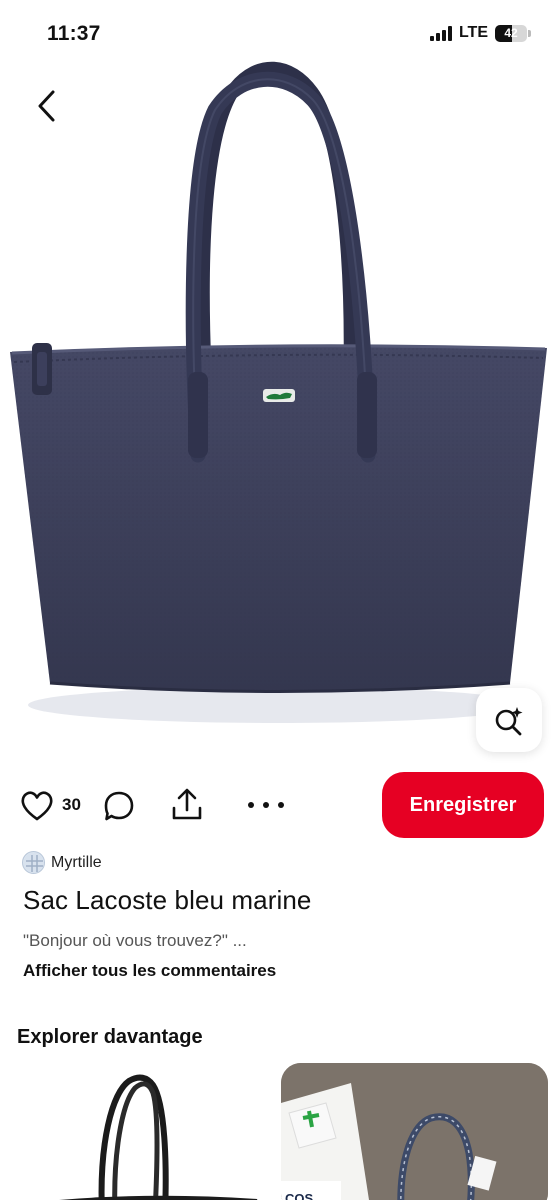  Describe the element at coordinates (440, 33) in the screenshot. I see `signal-icon` at that location.